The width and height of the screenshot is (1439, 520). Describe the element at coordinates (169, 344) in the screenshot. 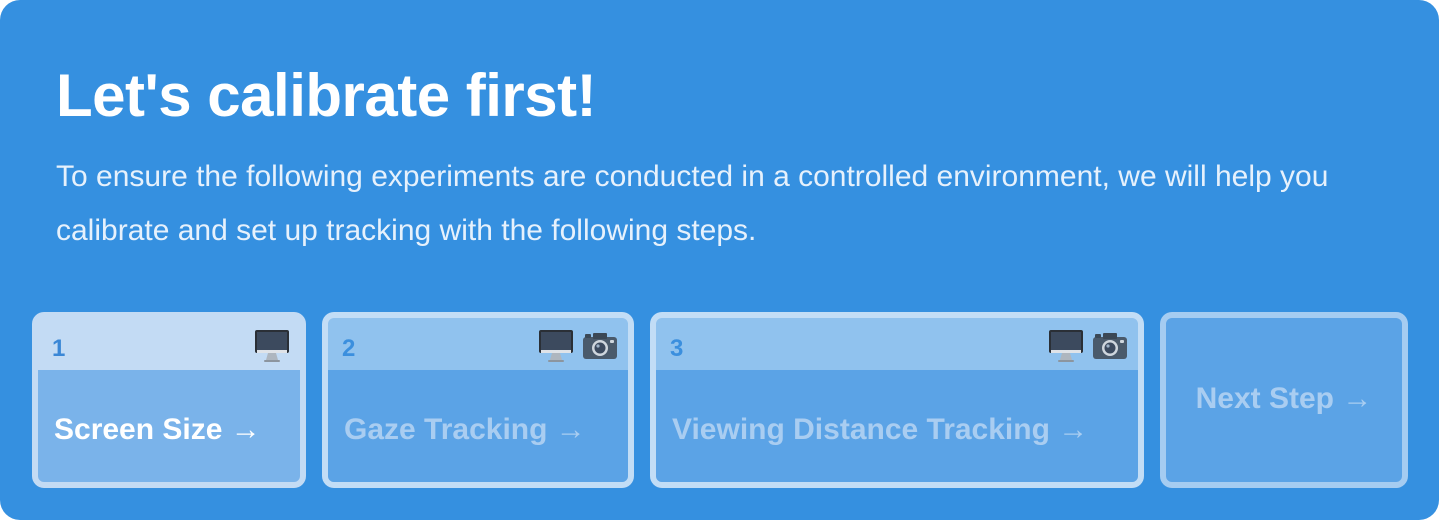

I see `step-card-header: 1` at that location.